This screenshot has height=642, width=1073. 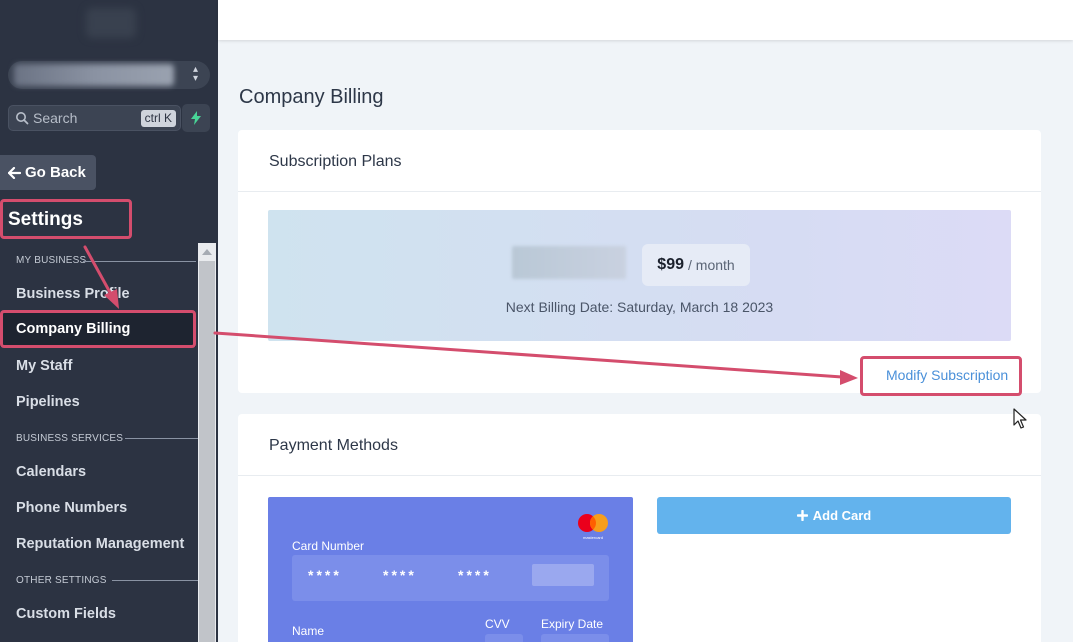 I want to click on highlight-company-billing, so click(x=98, y=329).